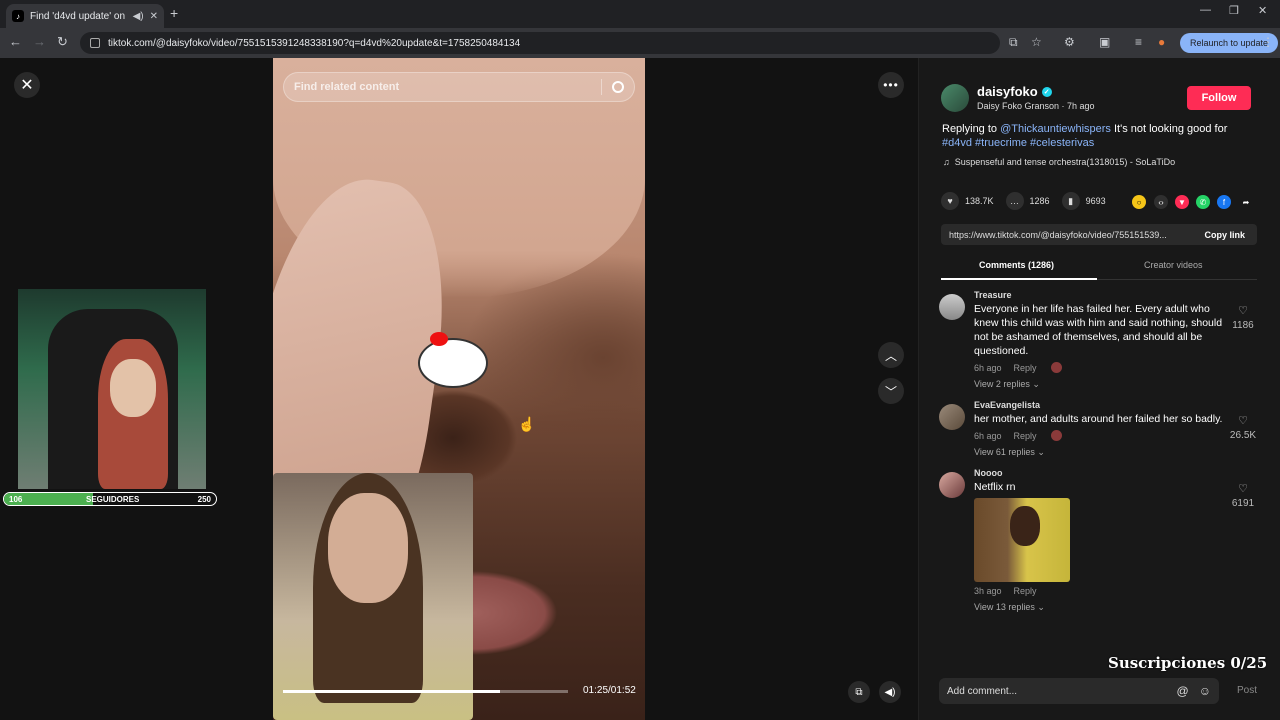 The width and height of the screenshot is (1280, 720). Describe the element at coordinates (1104, 42) in the screenshot. I see `side-panel-icon: ▣` at that location.